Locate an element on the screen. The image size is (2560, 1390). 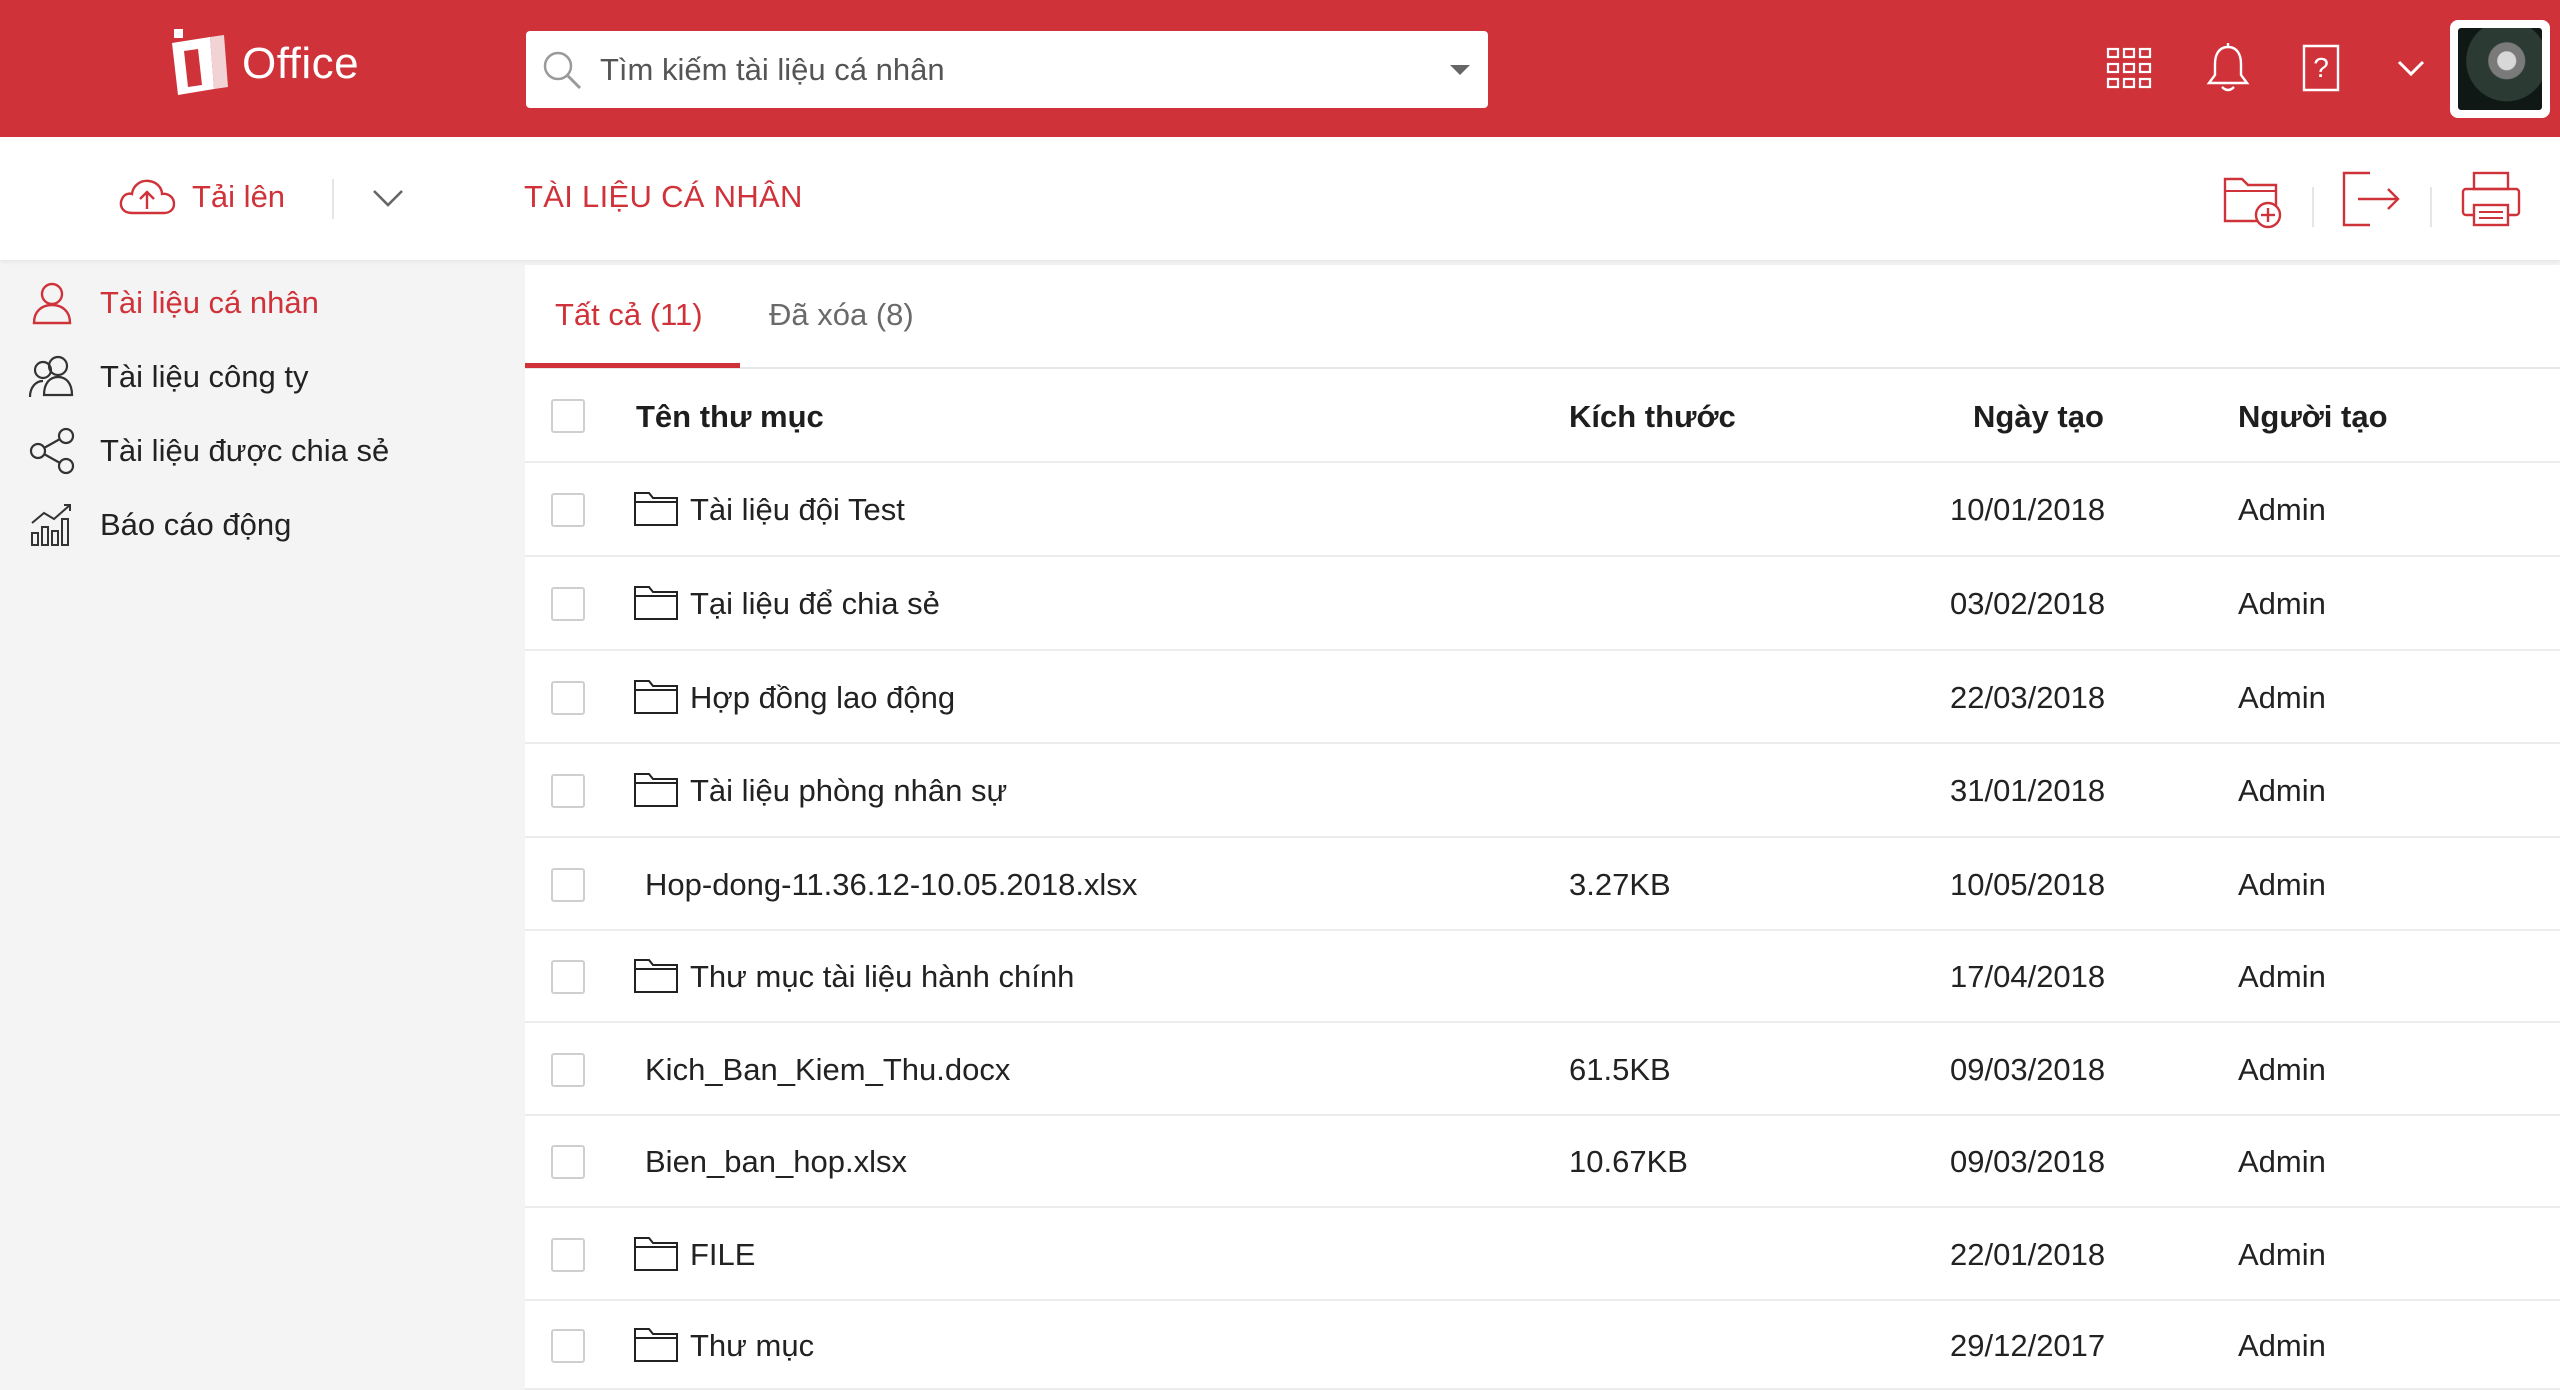
cell-name: Hop-dong-11.36.12-10.05.2018.xlsx is located at coordinates (891, 885).